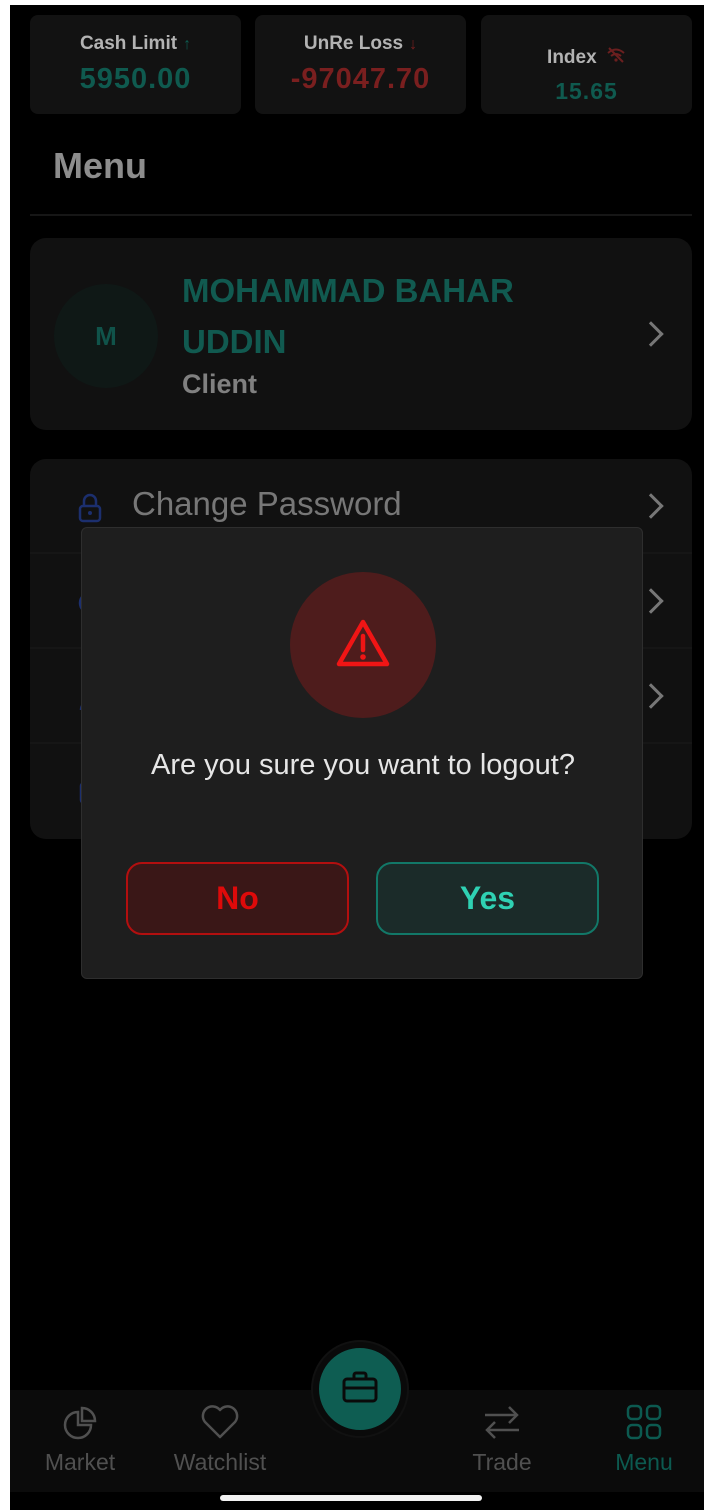 The height and width of the screenshot is (1510, 704). What do you see at coordinates (586, 91) in the screenshot?
I see `index-value: 15.65` at bounding box center [586, 91].